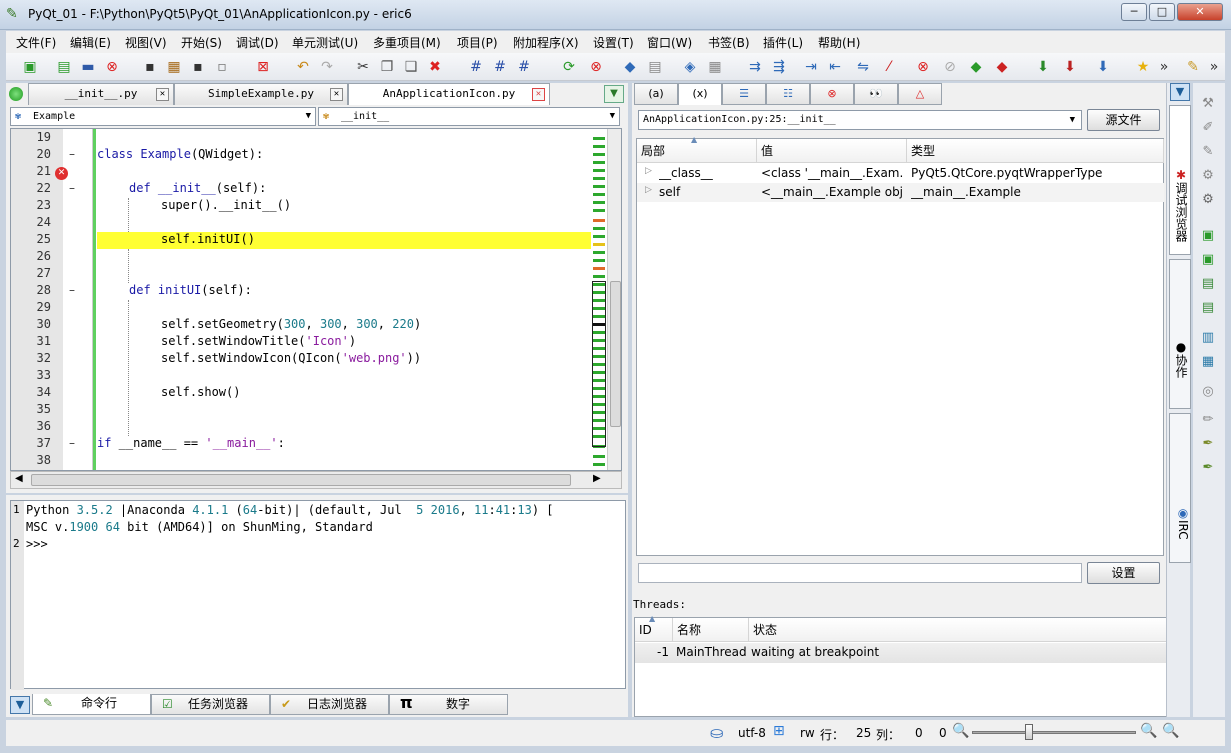 This screenshot has width=1231, height=753. What do you see at coordinates (1208, 444) in the screenshot?
I see `snapshot-icon: ✒` at bounding box center [1208, 444].